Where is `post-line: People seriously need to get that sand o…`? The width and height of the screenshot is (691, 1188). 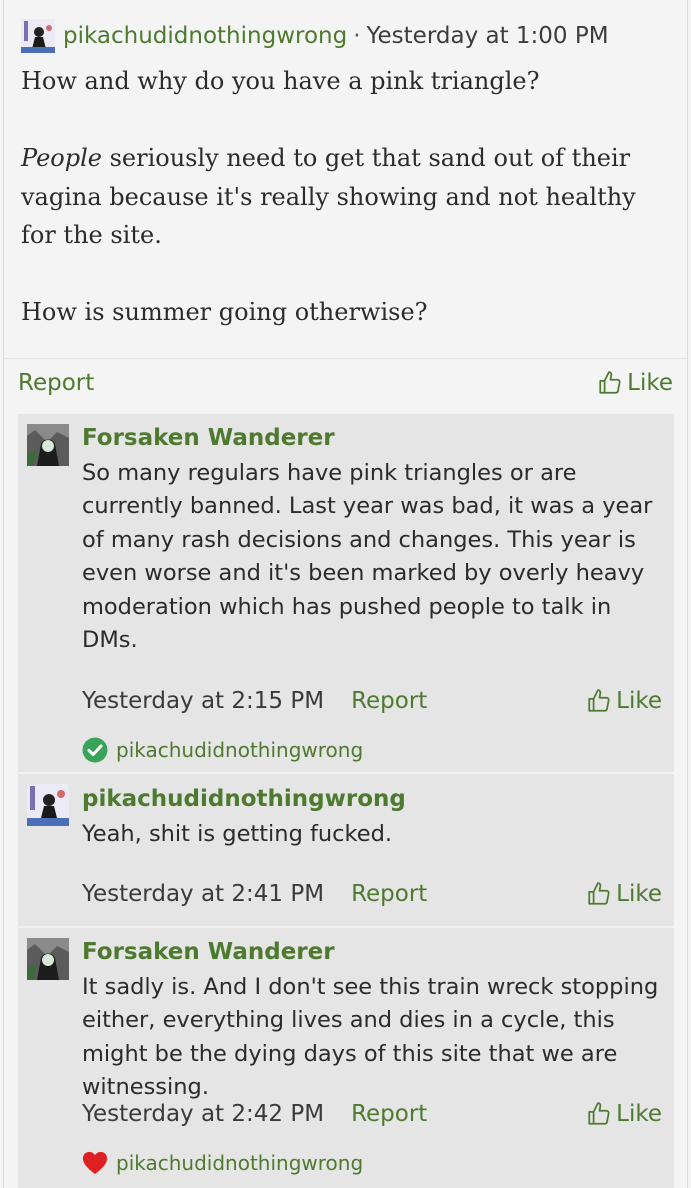 post-line: People seriously need to get that sand o… is located at coordinates (341, 197).